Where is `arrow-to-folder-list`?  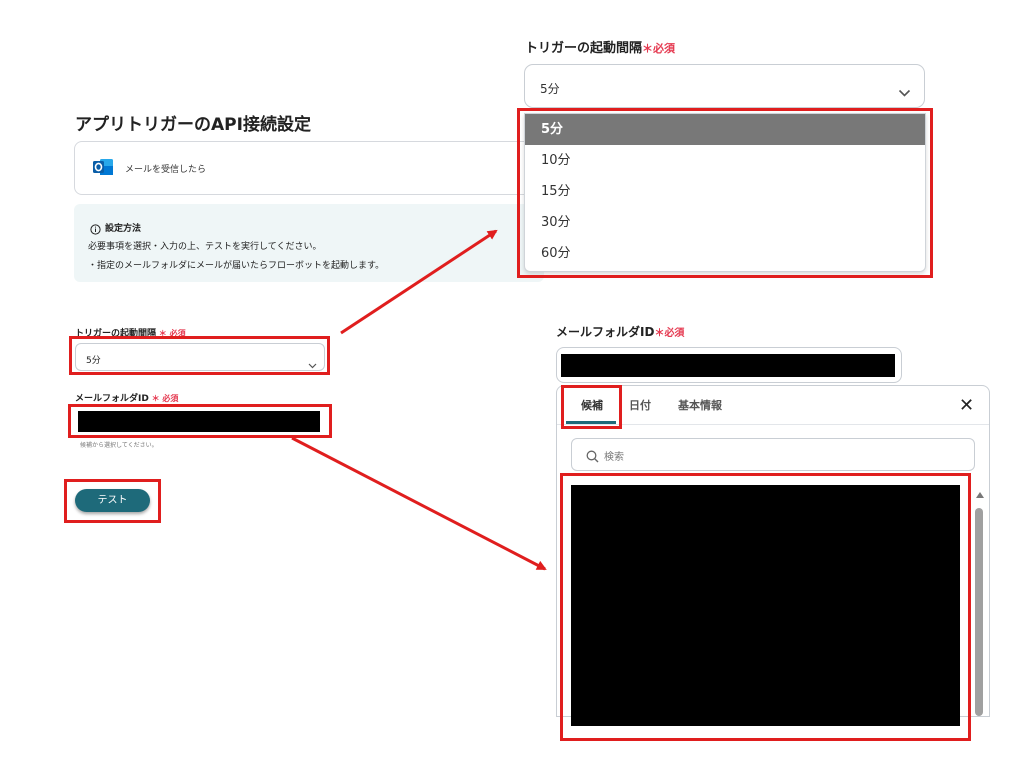
arrow-to-folder-list is located at coordinates (419, 503).